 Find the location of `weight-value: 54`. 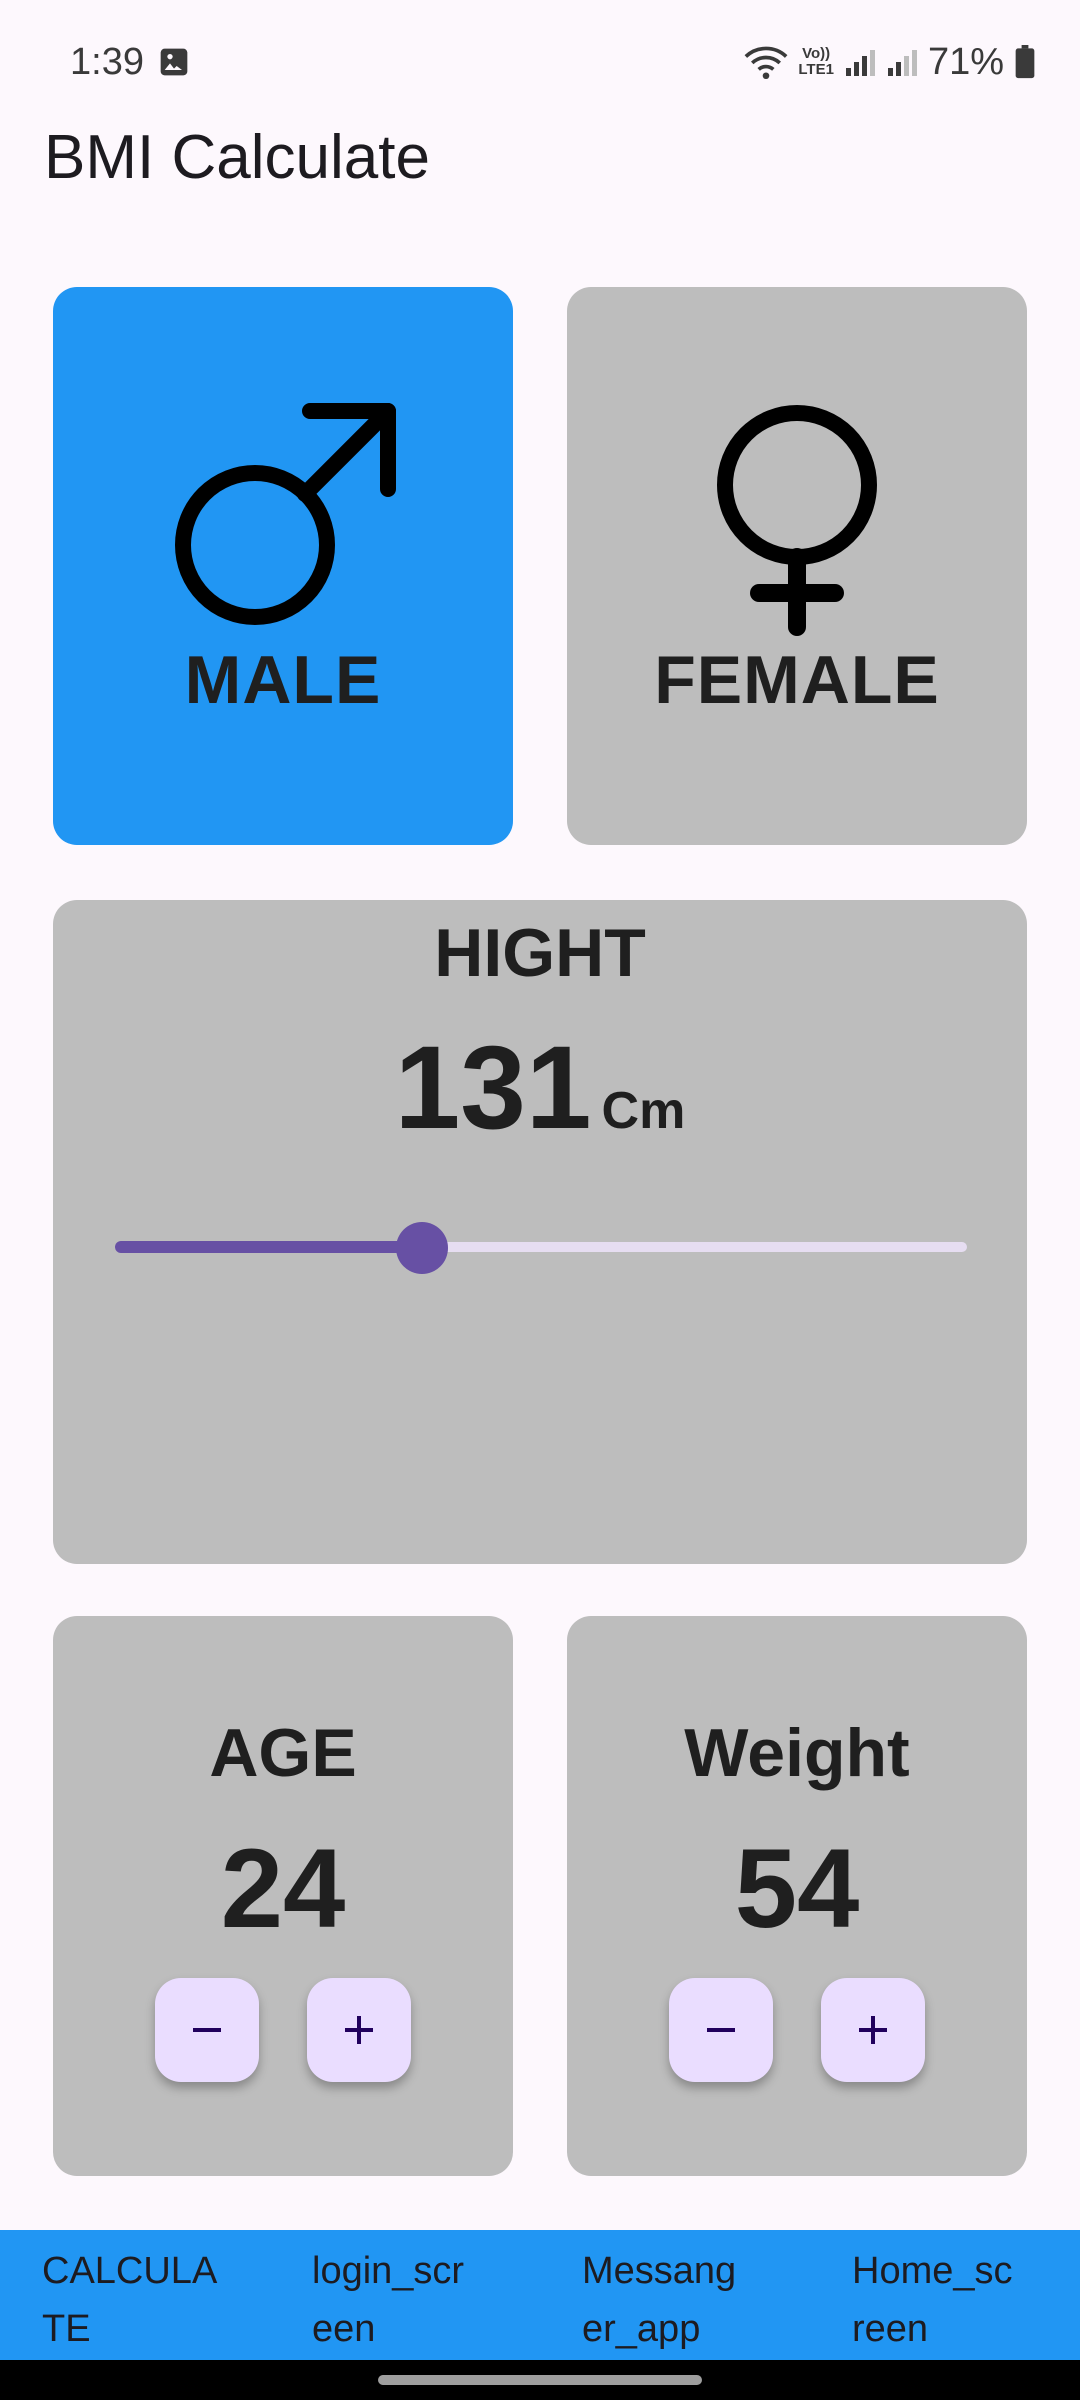

weight-value: 54 is located at coordinates (797, 1888).